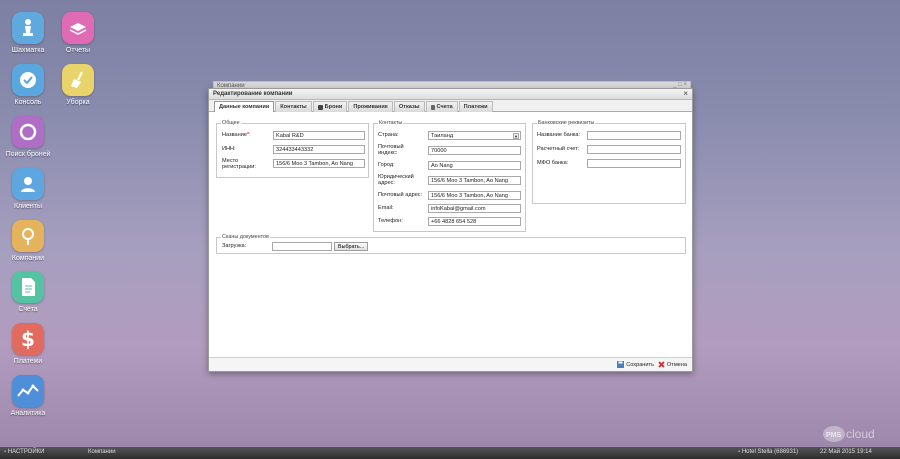 The image size is (900, 459). What do you see at coordinates (28, 154) in the screenshot?
I see `desktop-icon-label: Поиск броней` at bounding box center [28, 154].